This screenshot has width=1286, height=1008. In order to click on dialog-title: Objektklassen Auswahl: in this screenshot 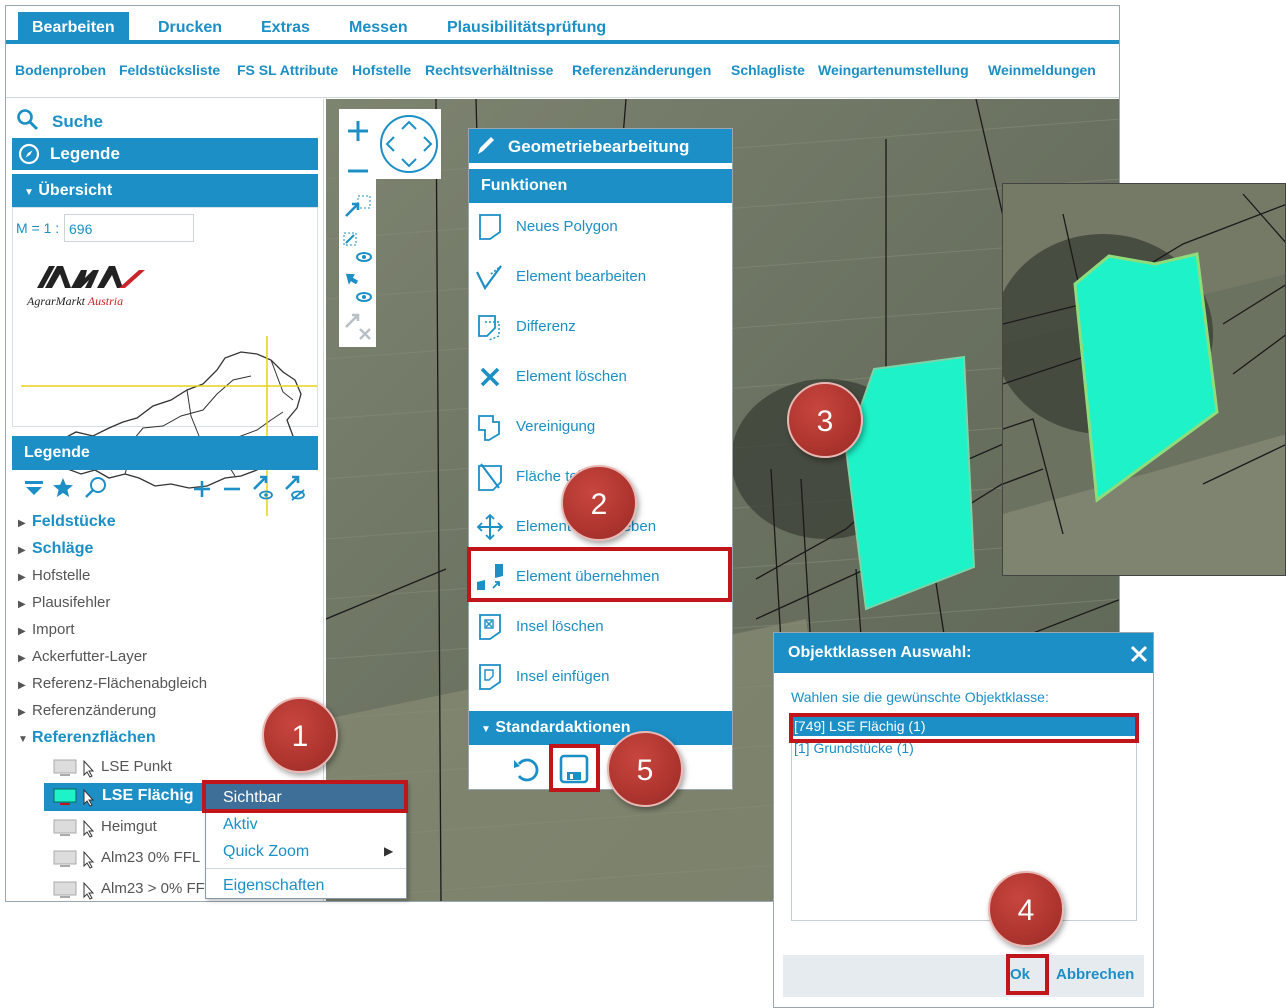, I will do `click(963, 653)`.